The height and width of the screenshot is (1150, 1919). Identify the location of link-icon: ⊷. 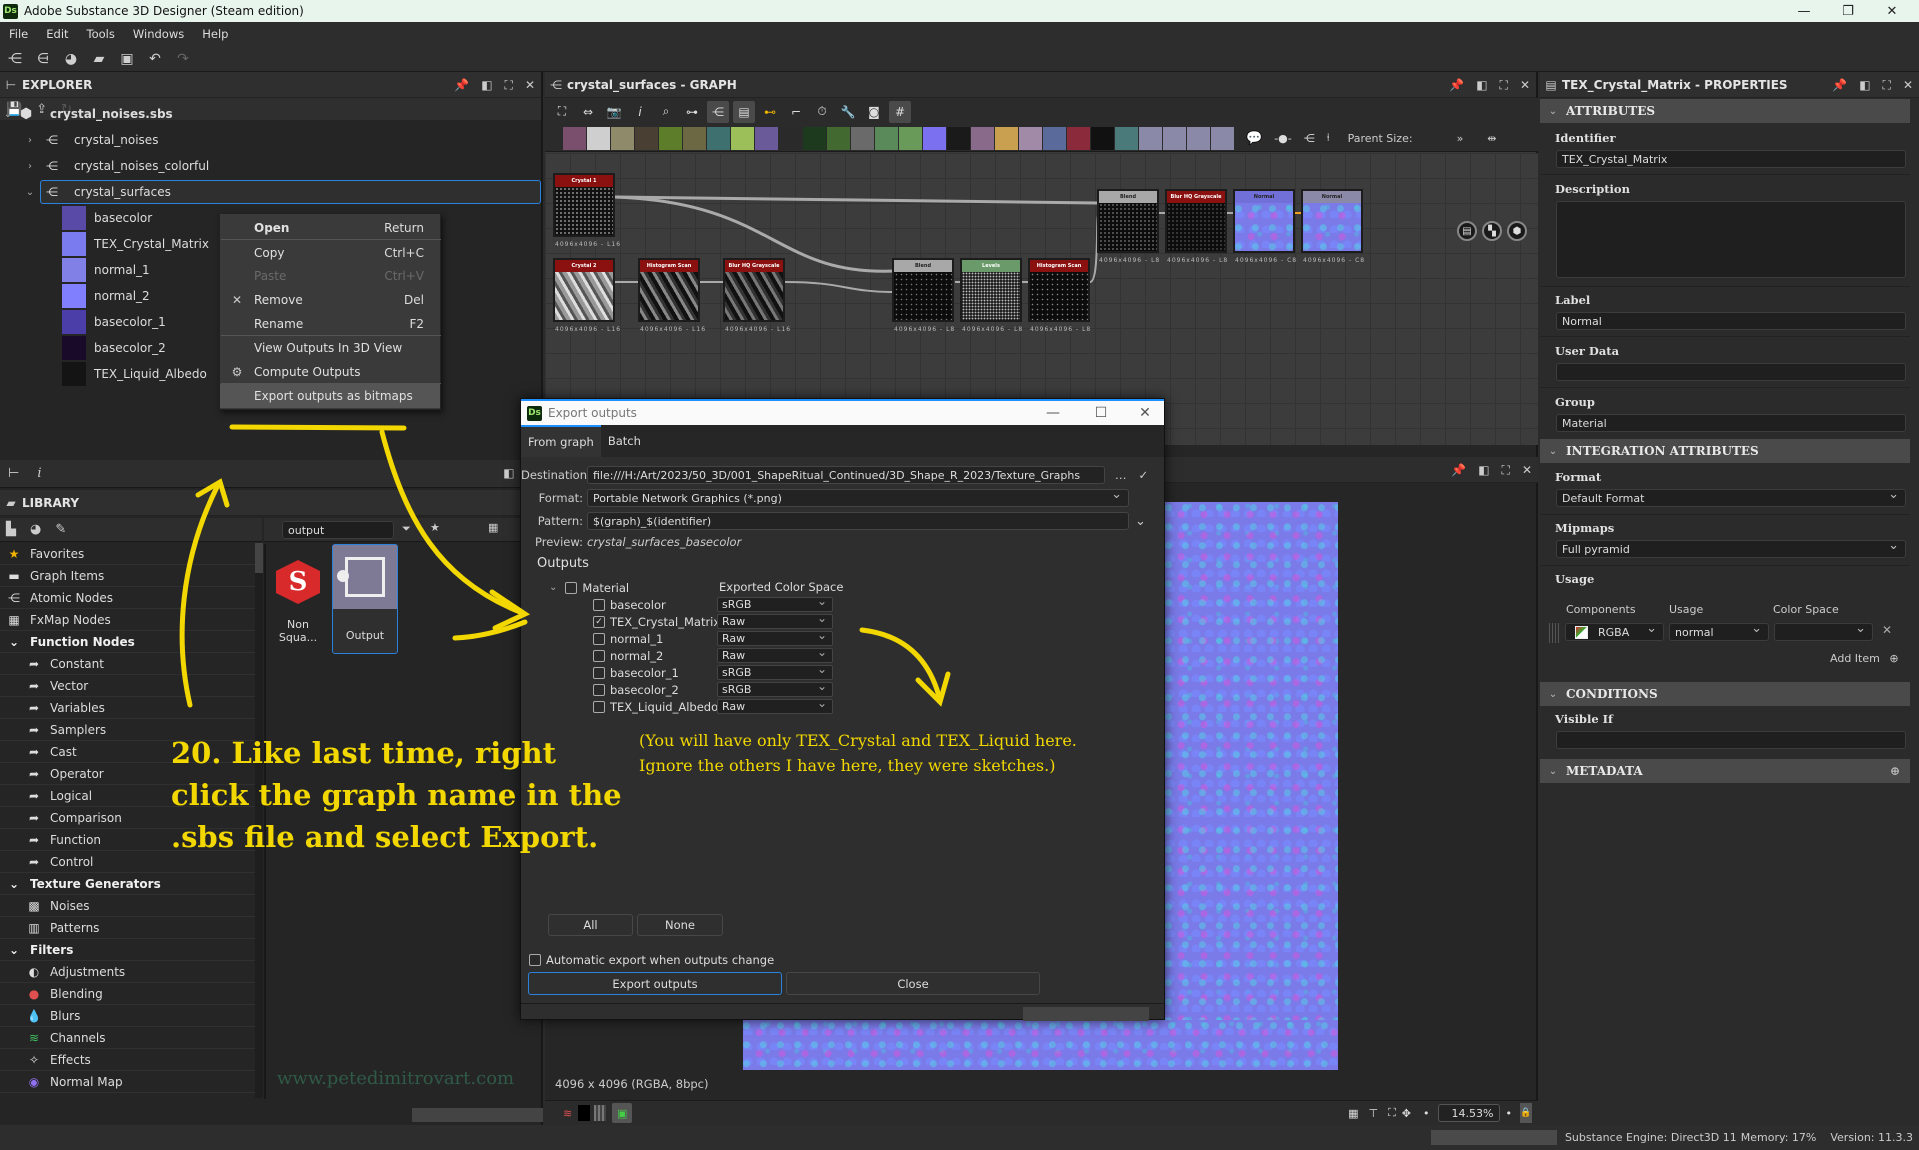
(770, 112).